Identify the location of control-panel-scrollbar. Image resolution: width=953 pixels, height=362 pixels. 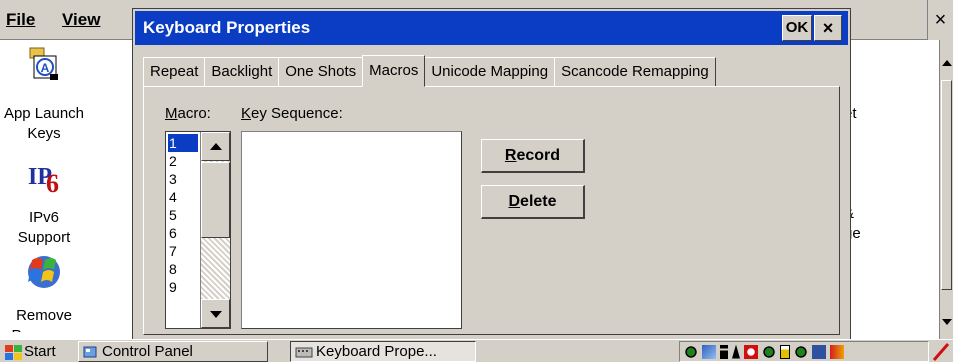
(946, 189).